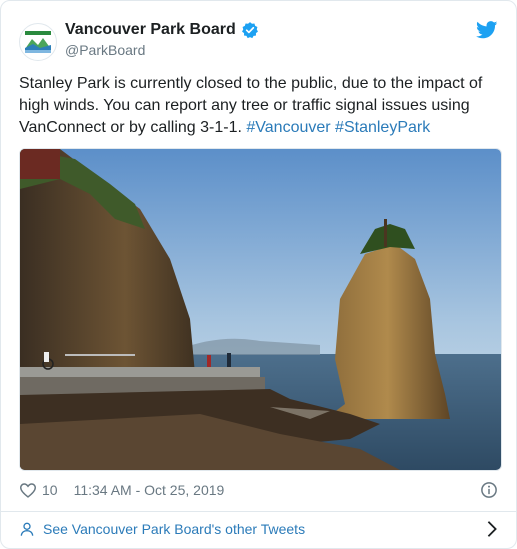  I want to click on verified-badge-icon, so click(249, 30).